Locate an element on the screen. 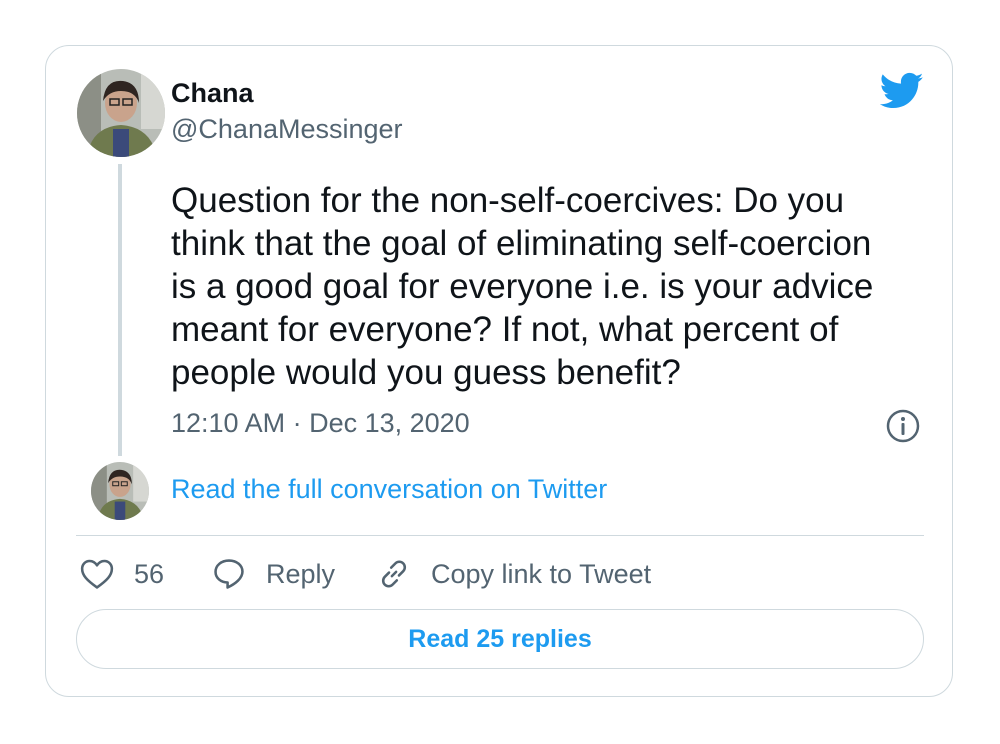 Image resolution: width=1000 pixels, height=744 pixels. like-button: 56 is located at coordinates (122, 574).